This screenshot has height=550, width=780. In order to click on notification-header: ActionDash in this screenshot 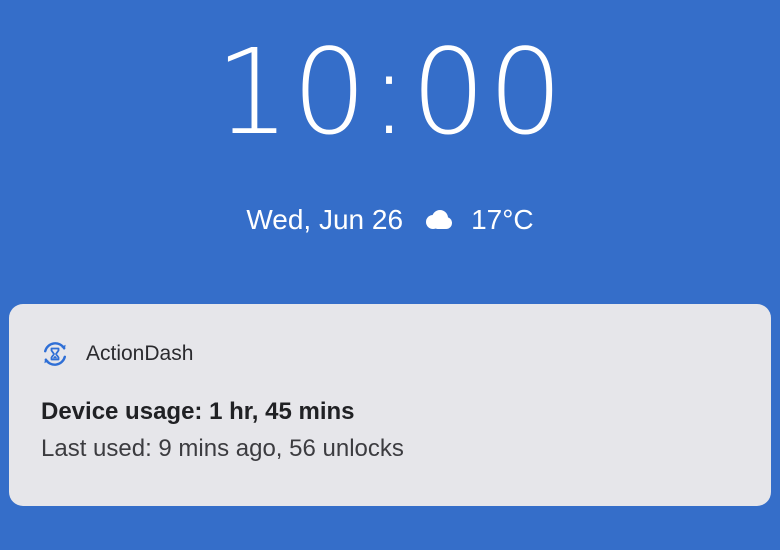, I will do `click(116, 354)`.